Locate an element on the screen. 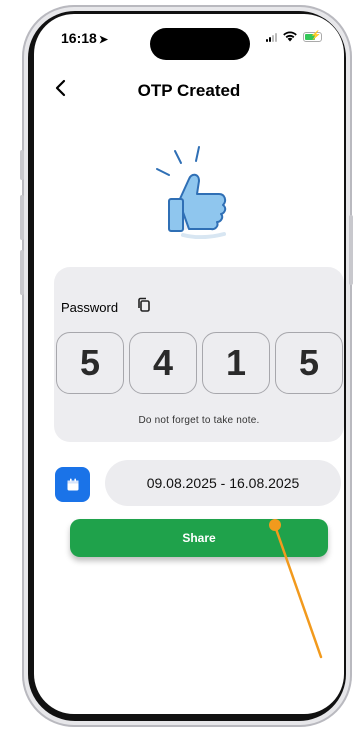  wifi-icon is located at coordinates (290, 36).